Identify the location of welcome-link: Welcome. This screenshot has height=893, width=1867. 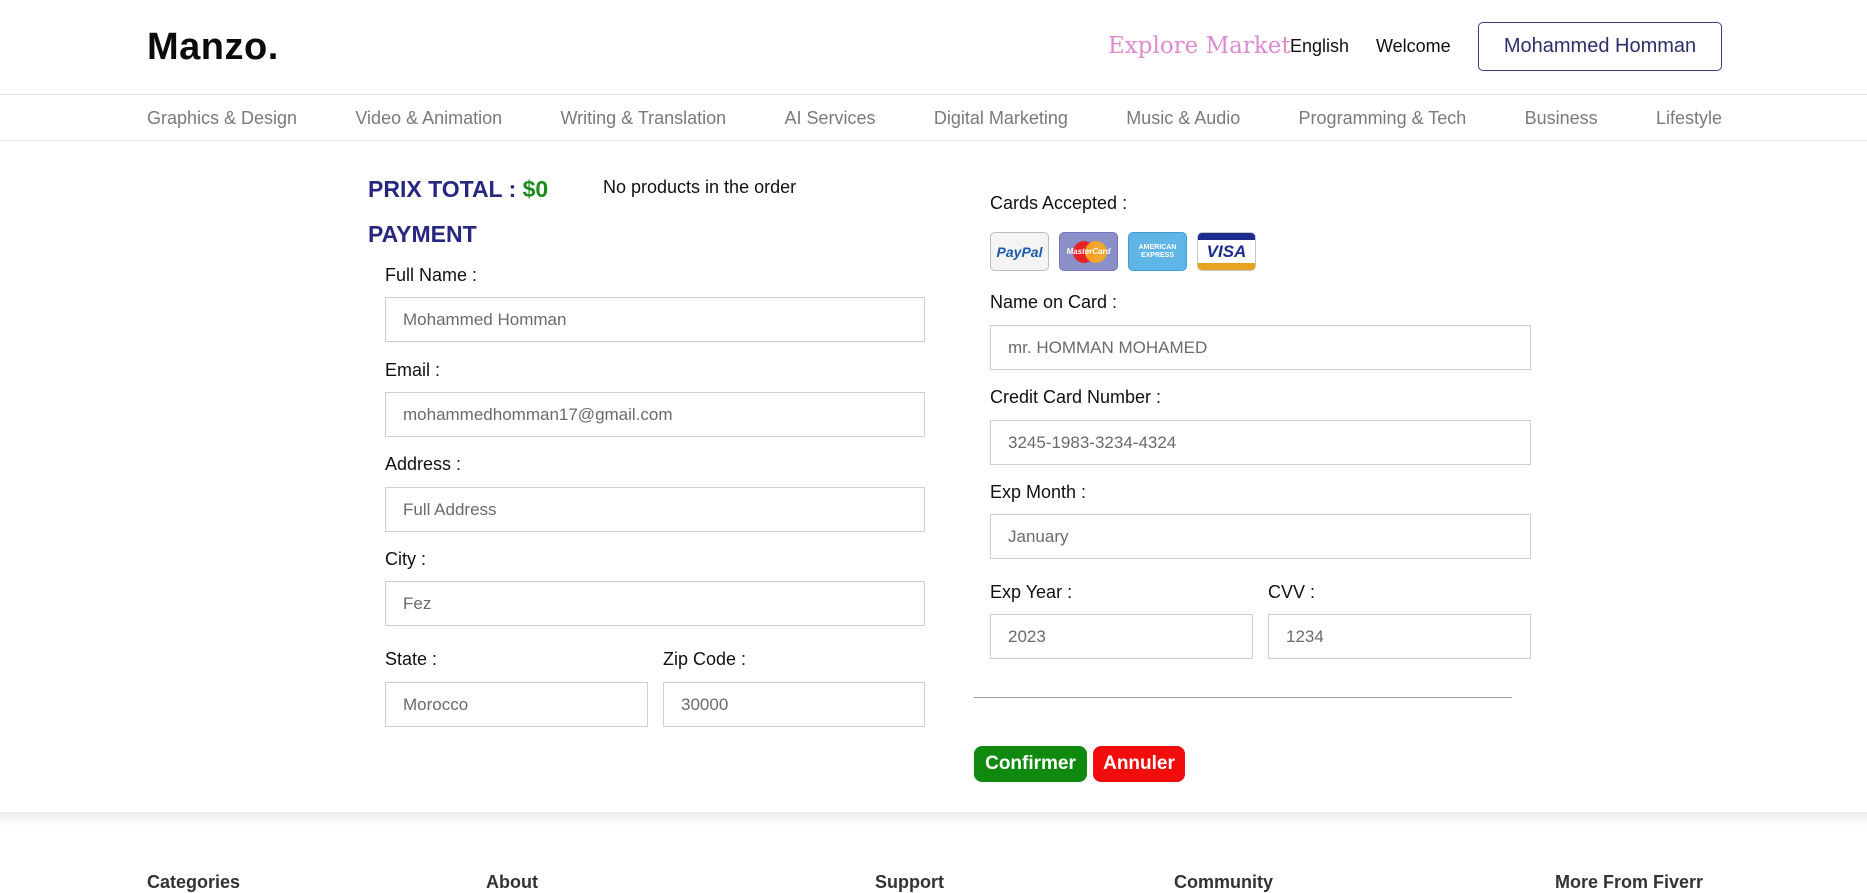
(1413, 46).